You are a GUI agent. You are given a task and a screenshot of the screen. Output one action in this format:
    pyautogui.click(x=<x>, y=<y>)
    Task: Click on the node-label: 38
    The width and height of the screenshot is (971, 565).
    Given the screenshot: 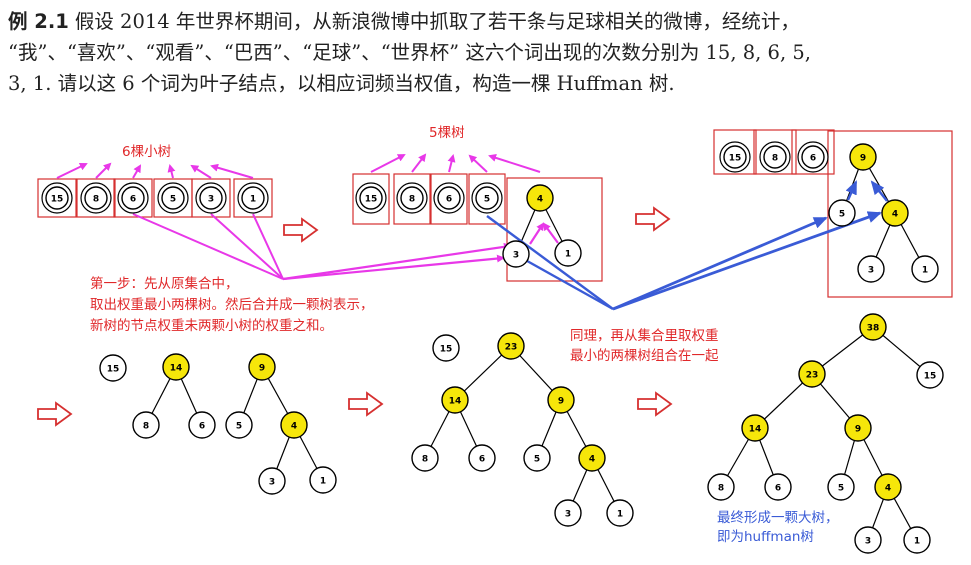 What is the action you would take?
    pyautogui.click(x=873, y=329)
    